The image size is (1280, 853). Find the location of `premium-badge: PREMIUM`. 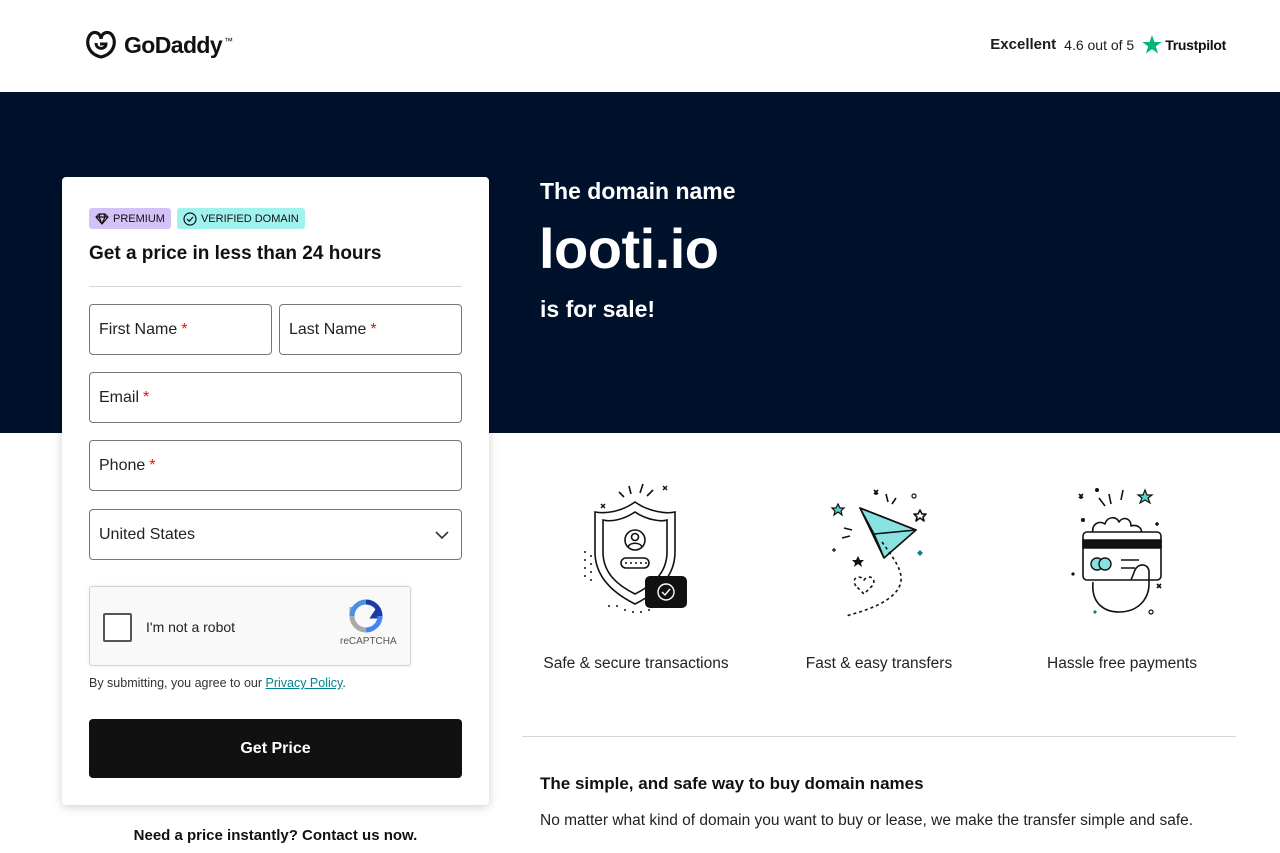

premium-badge: PREMIUM is located at coordinates (130, 218).